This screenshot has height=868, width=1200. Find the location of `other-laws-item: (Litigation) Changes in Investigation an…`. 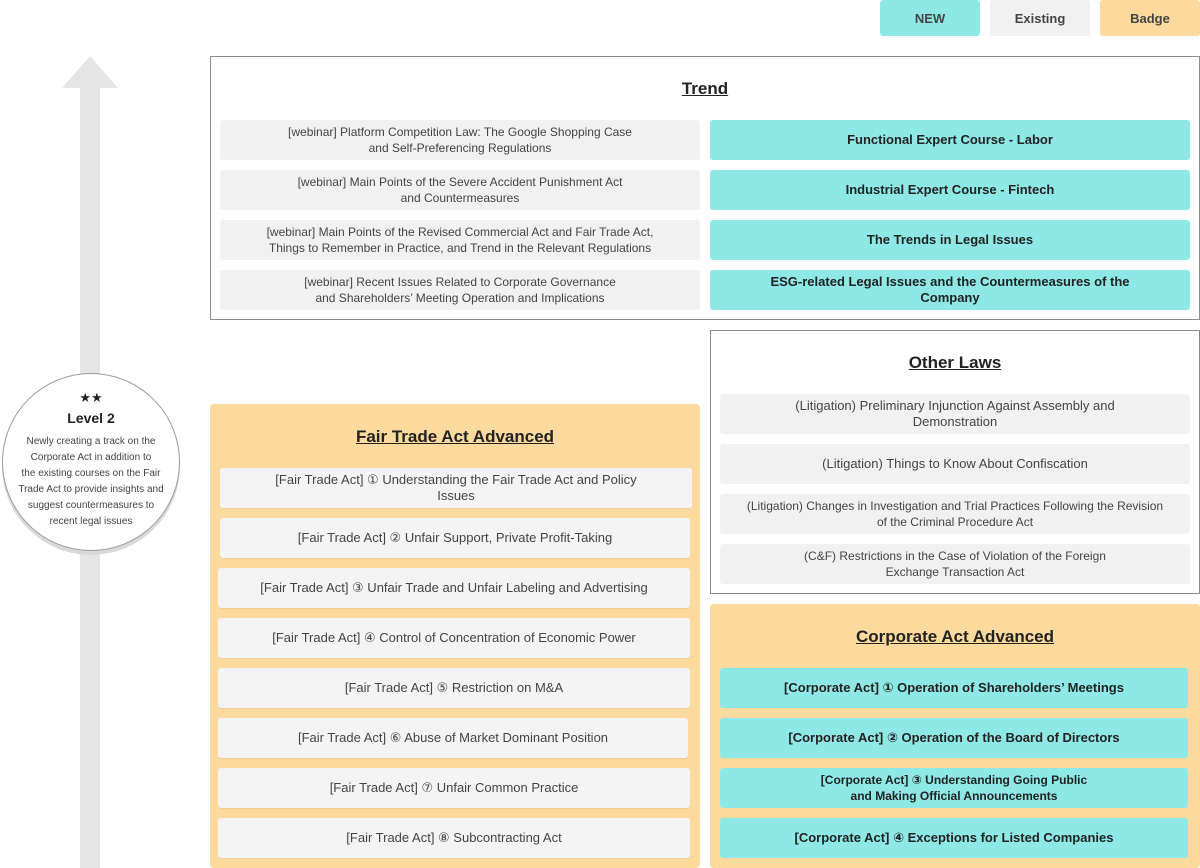

other-laws-item: (Litigation) Changes in Investigation an… is located at coordinates (955, 514).